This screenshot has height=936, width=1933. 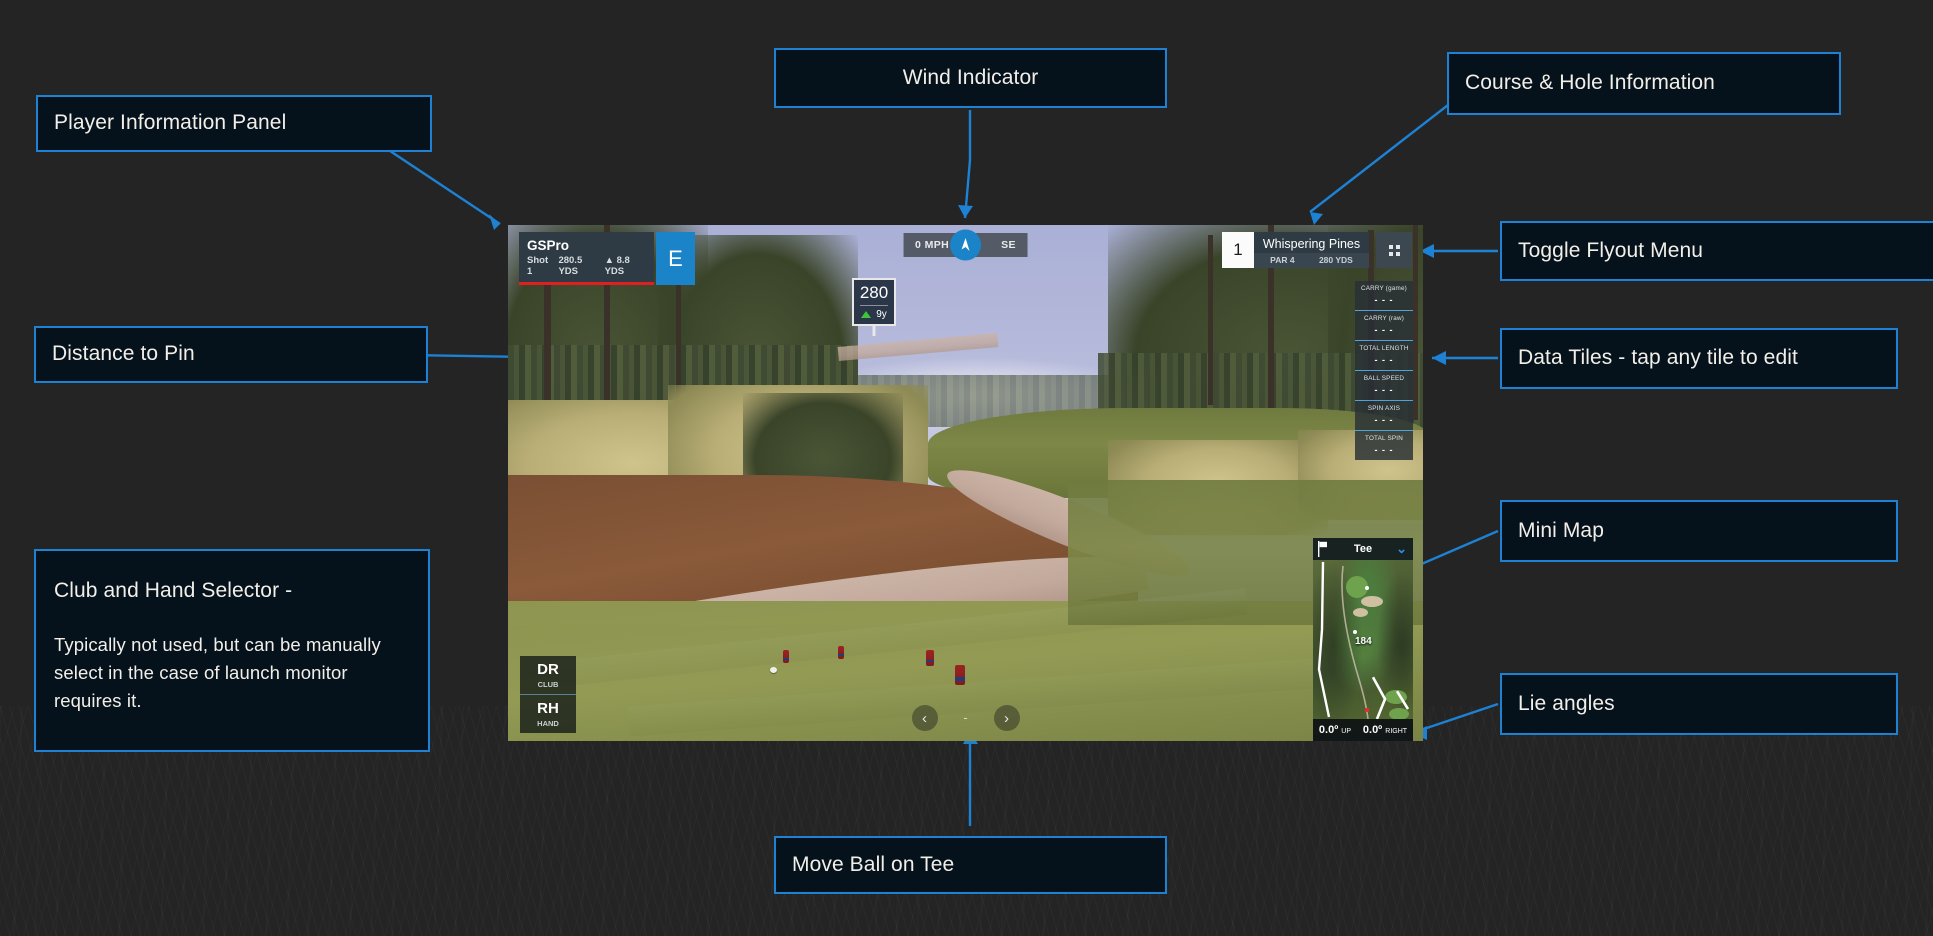 I want to click on data-tile: CARRY (raw) - - -, so click(x=1384, y=325).